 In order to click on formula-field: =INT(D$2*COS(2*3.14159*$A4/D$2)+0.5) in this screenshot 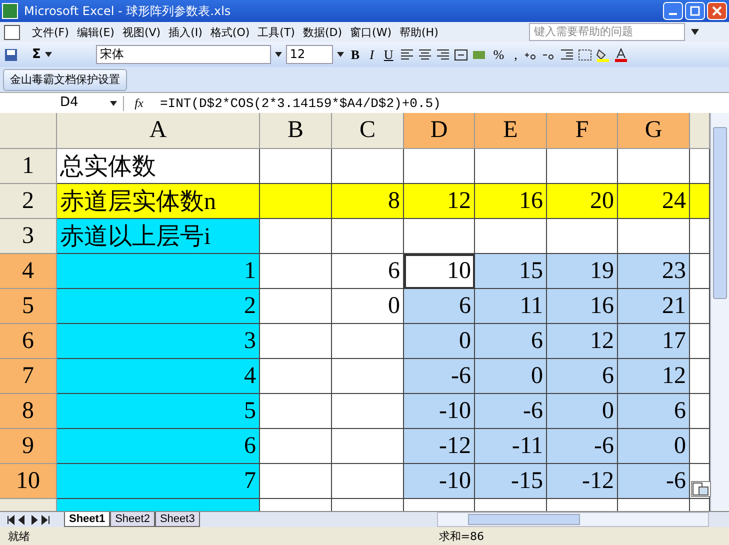, I will do `click(441, 103)`.